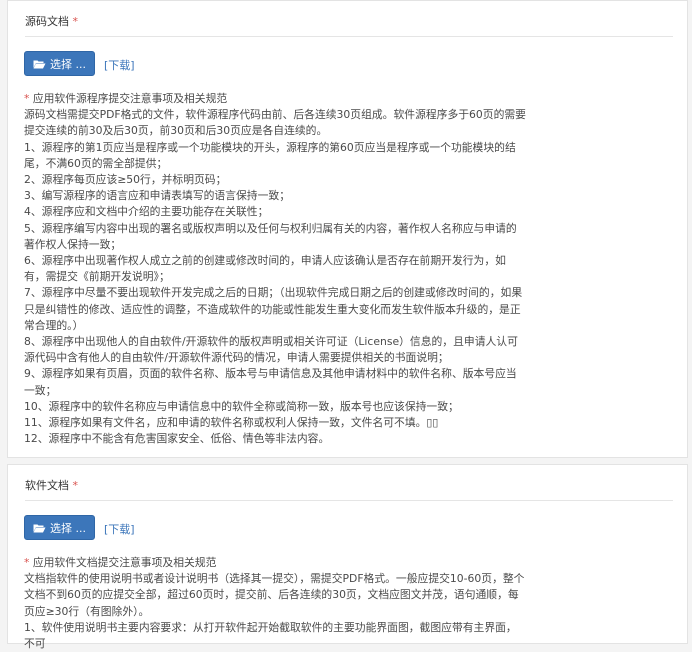 The width and height of the screenshot is (692, 652). I want to click on source-doc-title-text: 源码文档, so click(47, 21).